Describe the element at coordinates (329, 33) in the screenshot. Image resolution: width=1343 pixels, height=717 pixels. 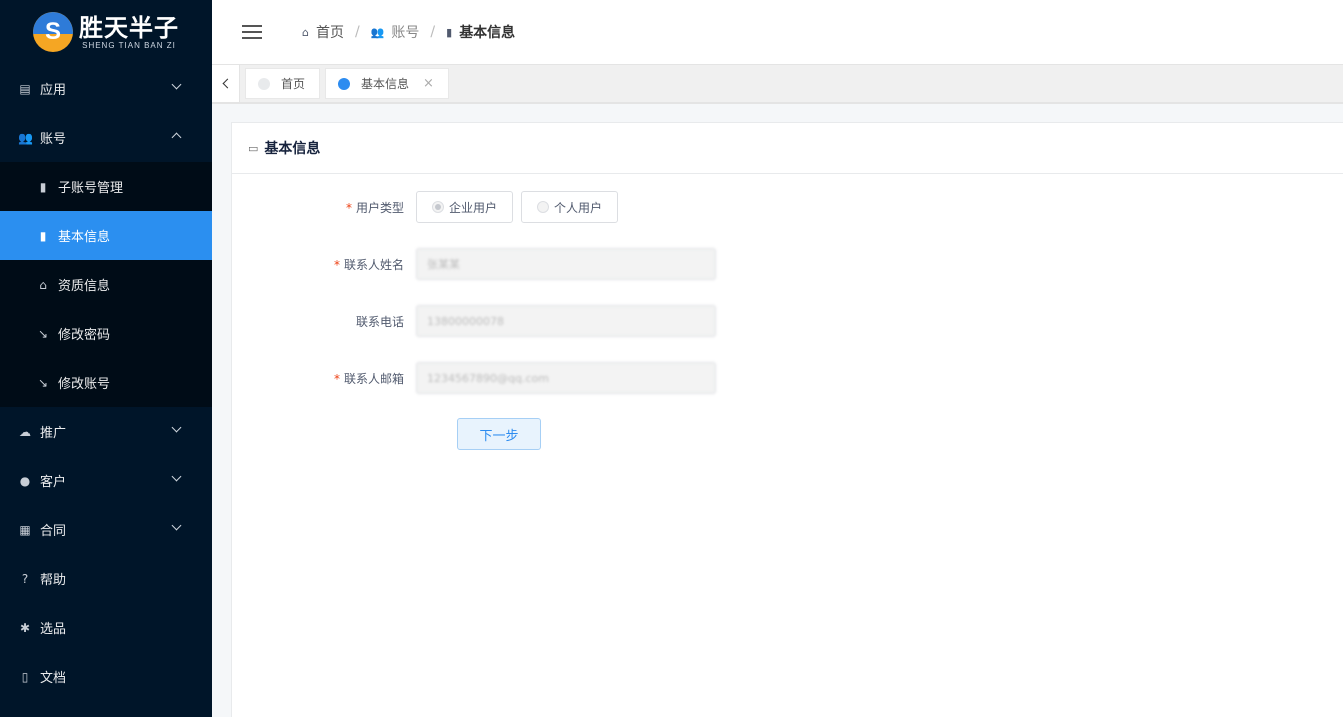
I see `breadcrumb-label: 首页` at that location.